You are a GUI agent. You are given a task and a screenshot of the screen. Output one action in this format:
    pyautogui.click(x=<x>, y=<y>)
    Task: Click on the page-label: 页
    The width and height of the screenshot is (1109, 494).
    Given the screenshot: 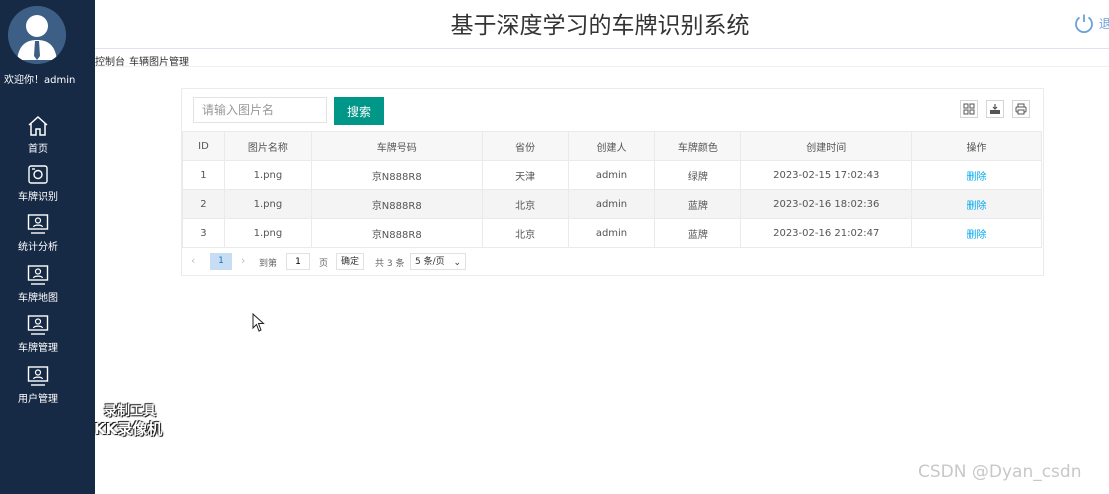 What is the action you would take?
    pyautogui.click(x=324, y=264)
    